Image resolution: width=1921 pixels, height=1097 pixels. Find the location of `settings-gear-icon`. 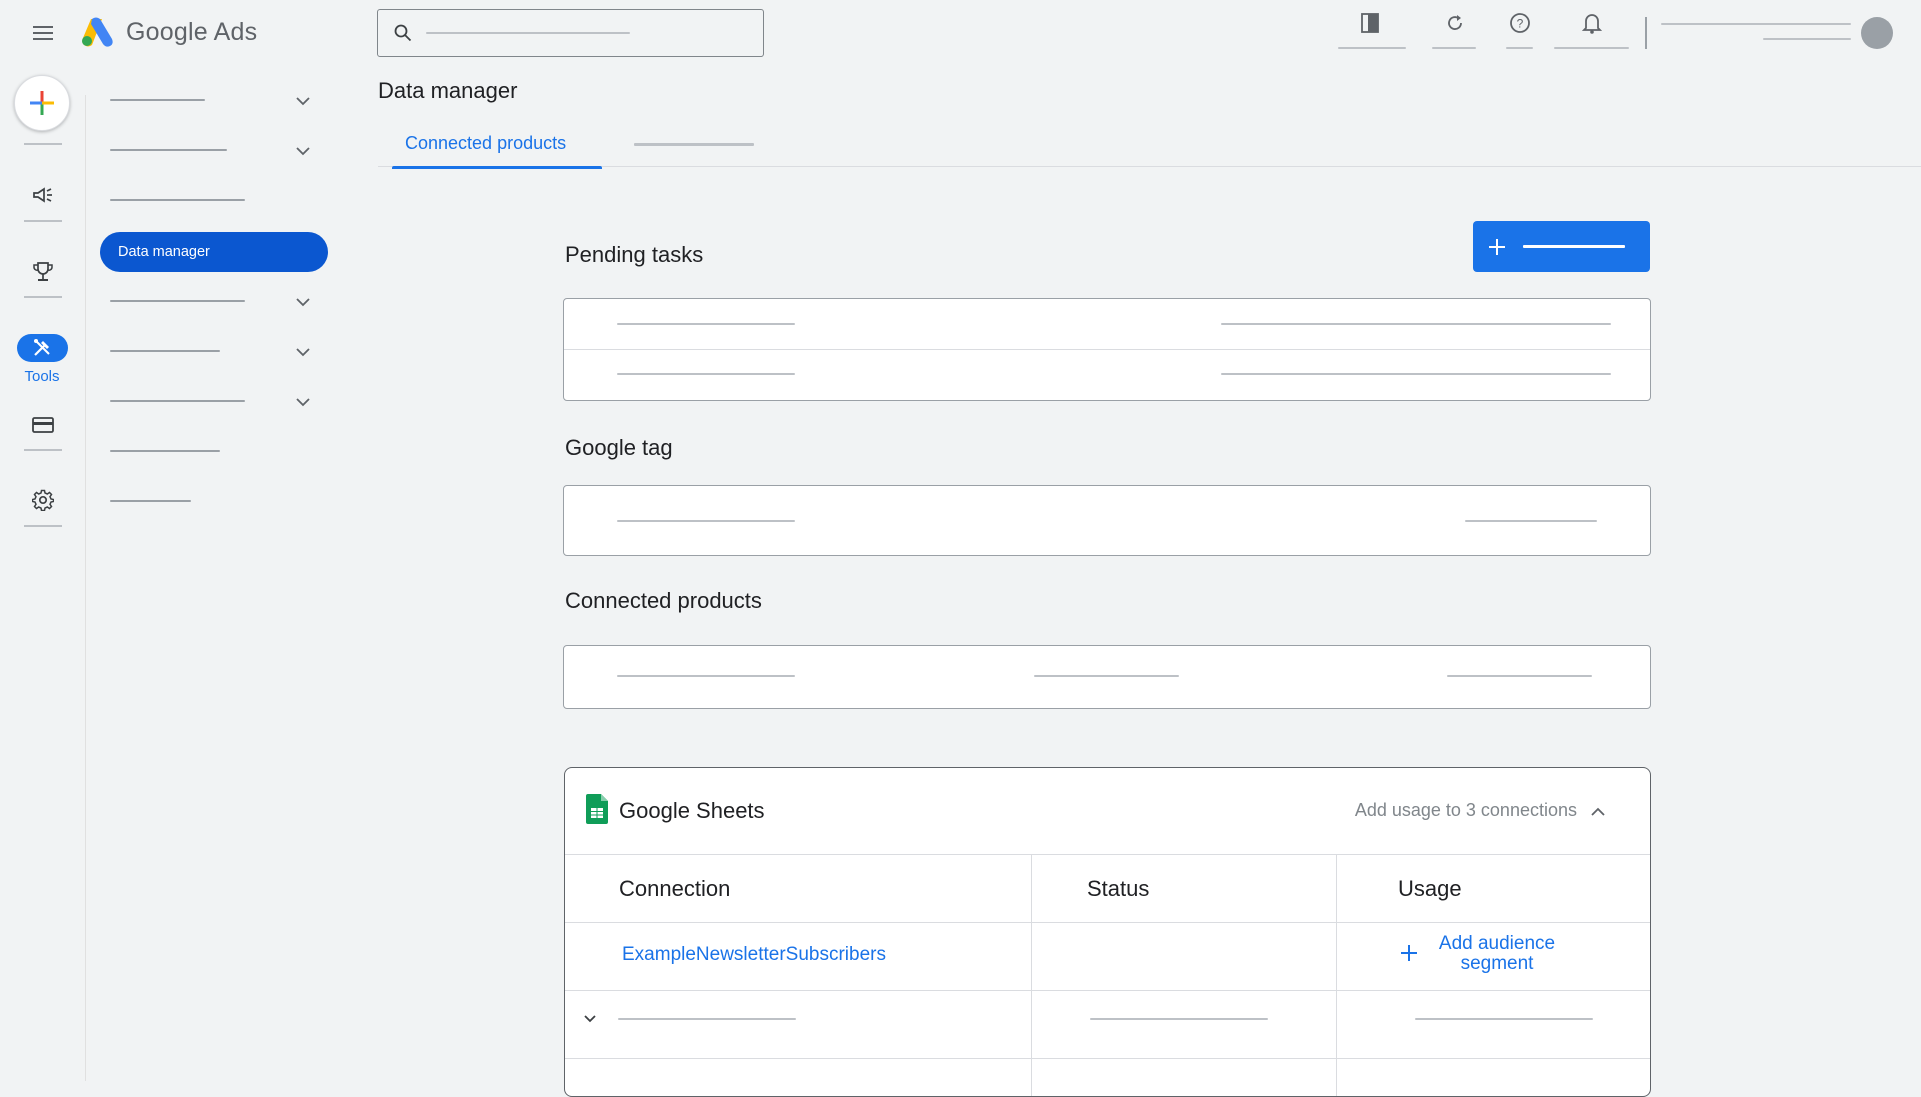

settings-gear-icon is located at coordinates (43, 500).